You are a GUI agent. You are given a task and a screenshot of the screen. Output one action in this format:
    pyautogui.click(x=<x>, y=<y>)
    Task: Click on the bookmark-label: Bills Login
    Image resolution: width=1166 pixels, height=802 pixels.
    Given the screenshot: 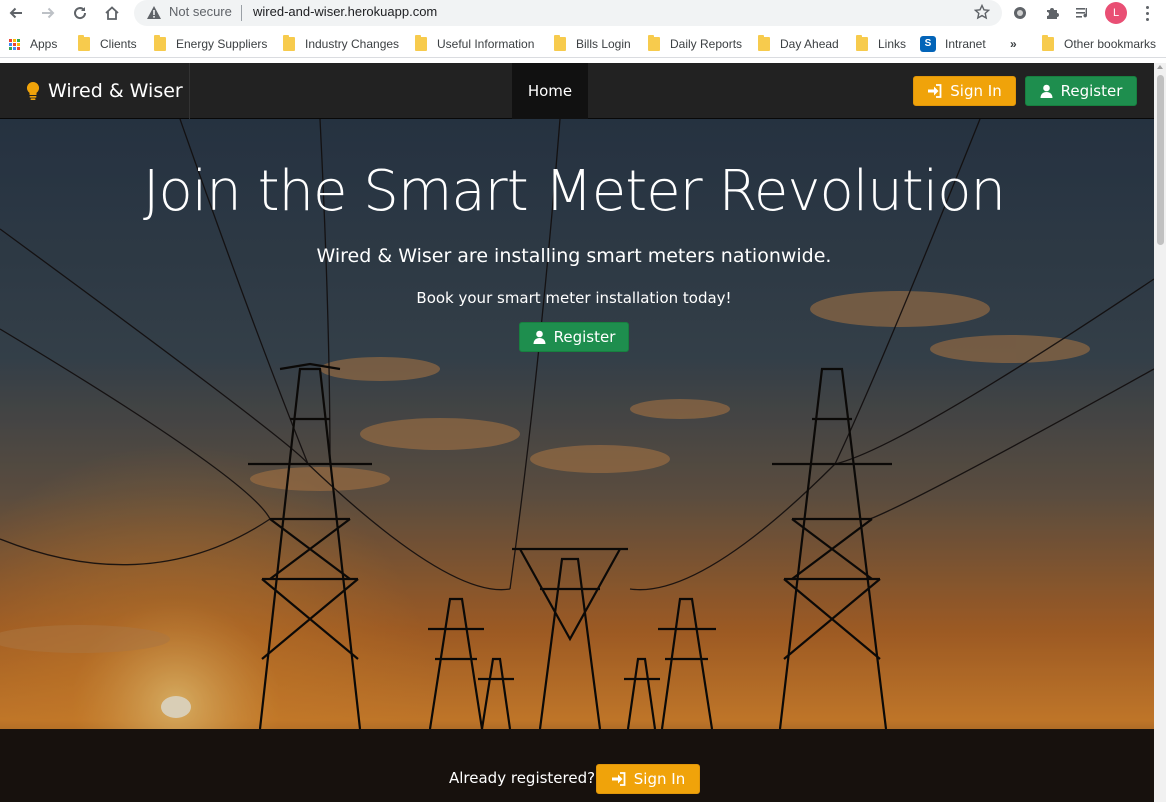 What is the action you would take?
    pyautogui.click(x=603, y=44)
    